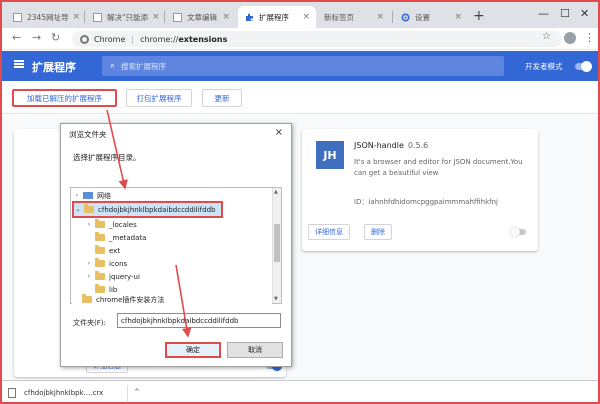 The width and height of the screenshot is (600, 404). Describe the element at coordinates (149, 223) in the screenshot. I see `annotation-arrows` at that location.